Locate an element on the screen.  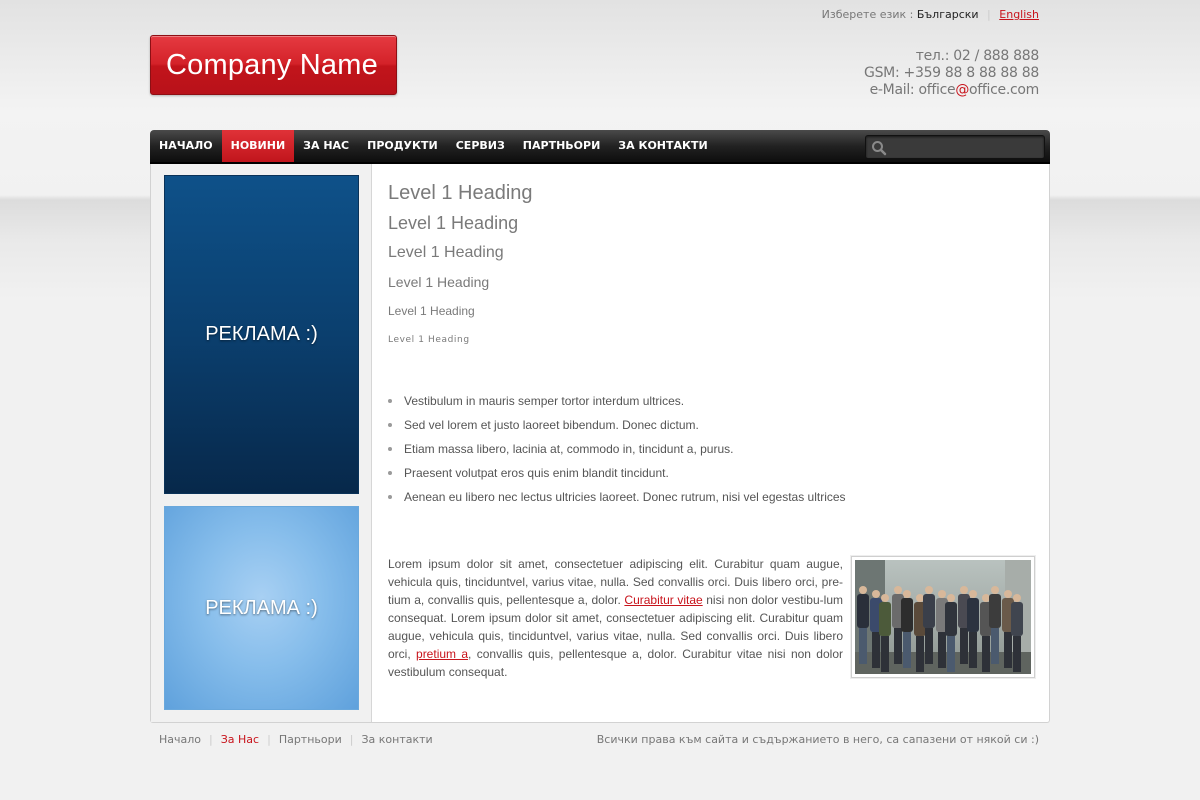
language-bulgarian: Български is located at coordinates (948, 14).